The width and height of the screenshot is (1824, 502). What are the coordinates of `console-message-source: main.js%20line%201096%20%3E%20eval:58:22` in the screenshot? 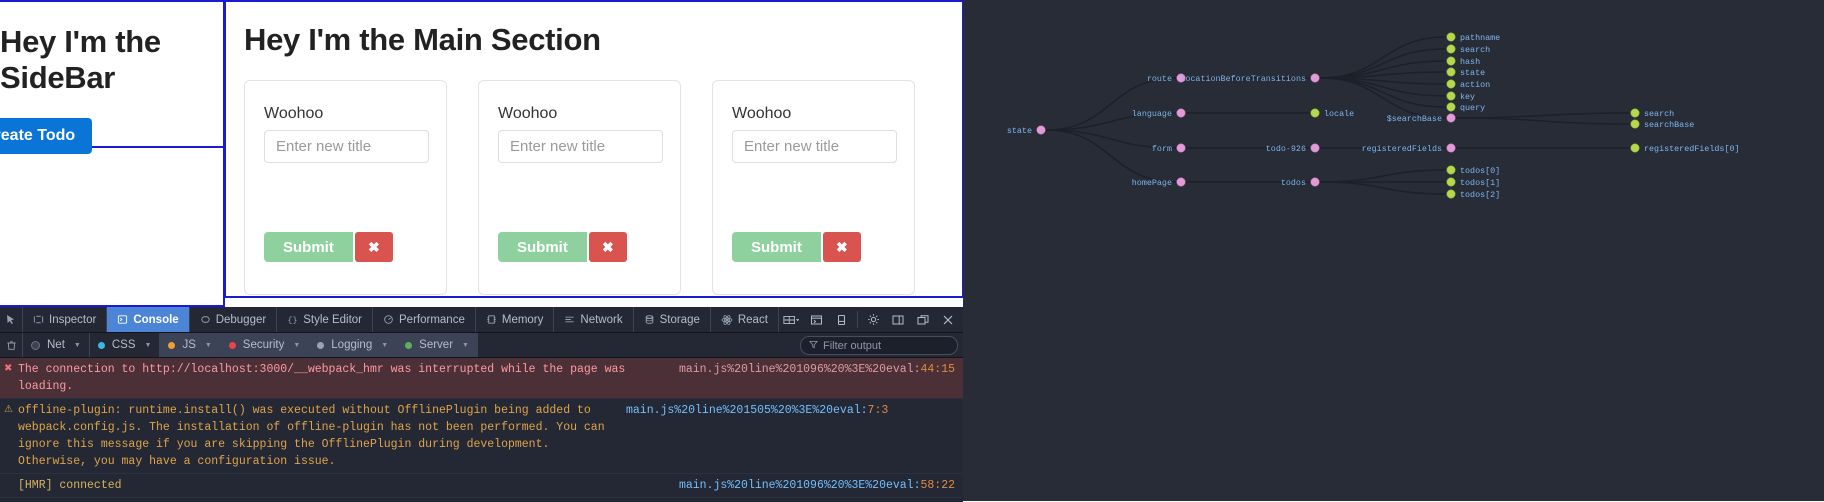 It's located at (817, 485).